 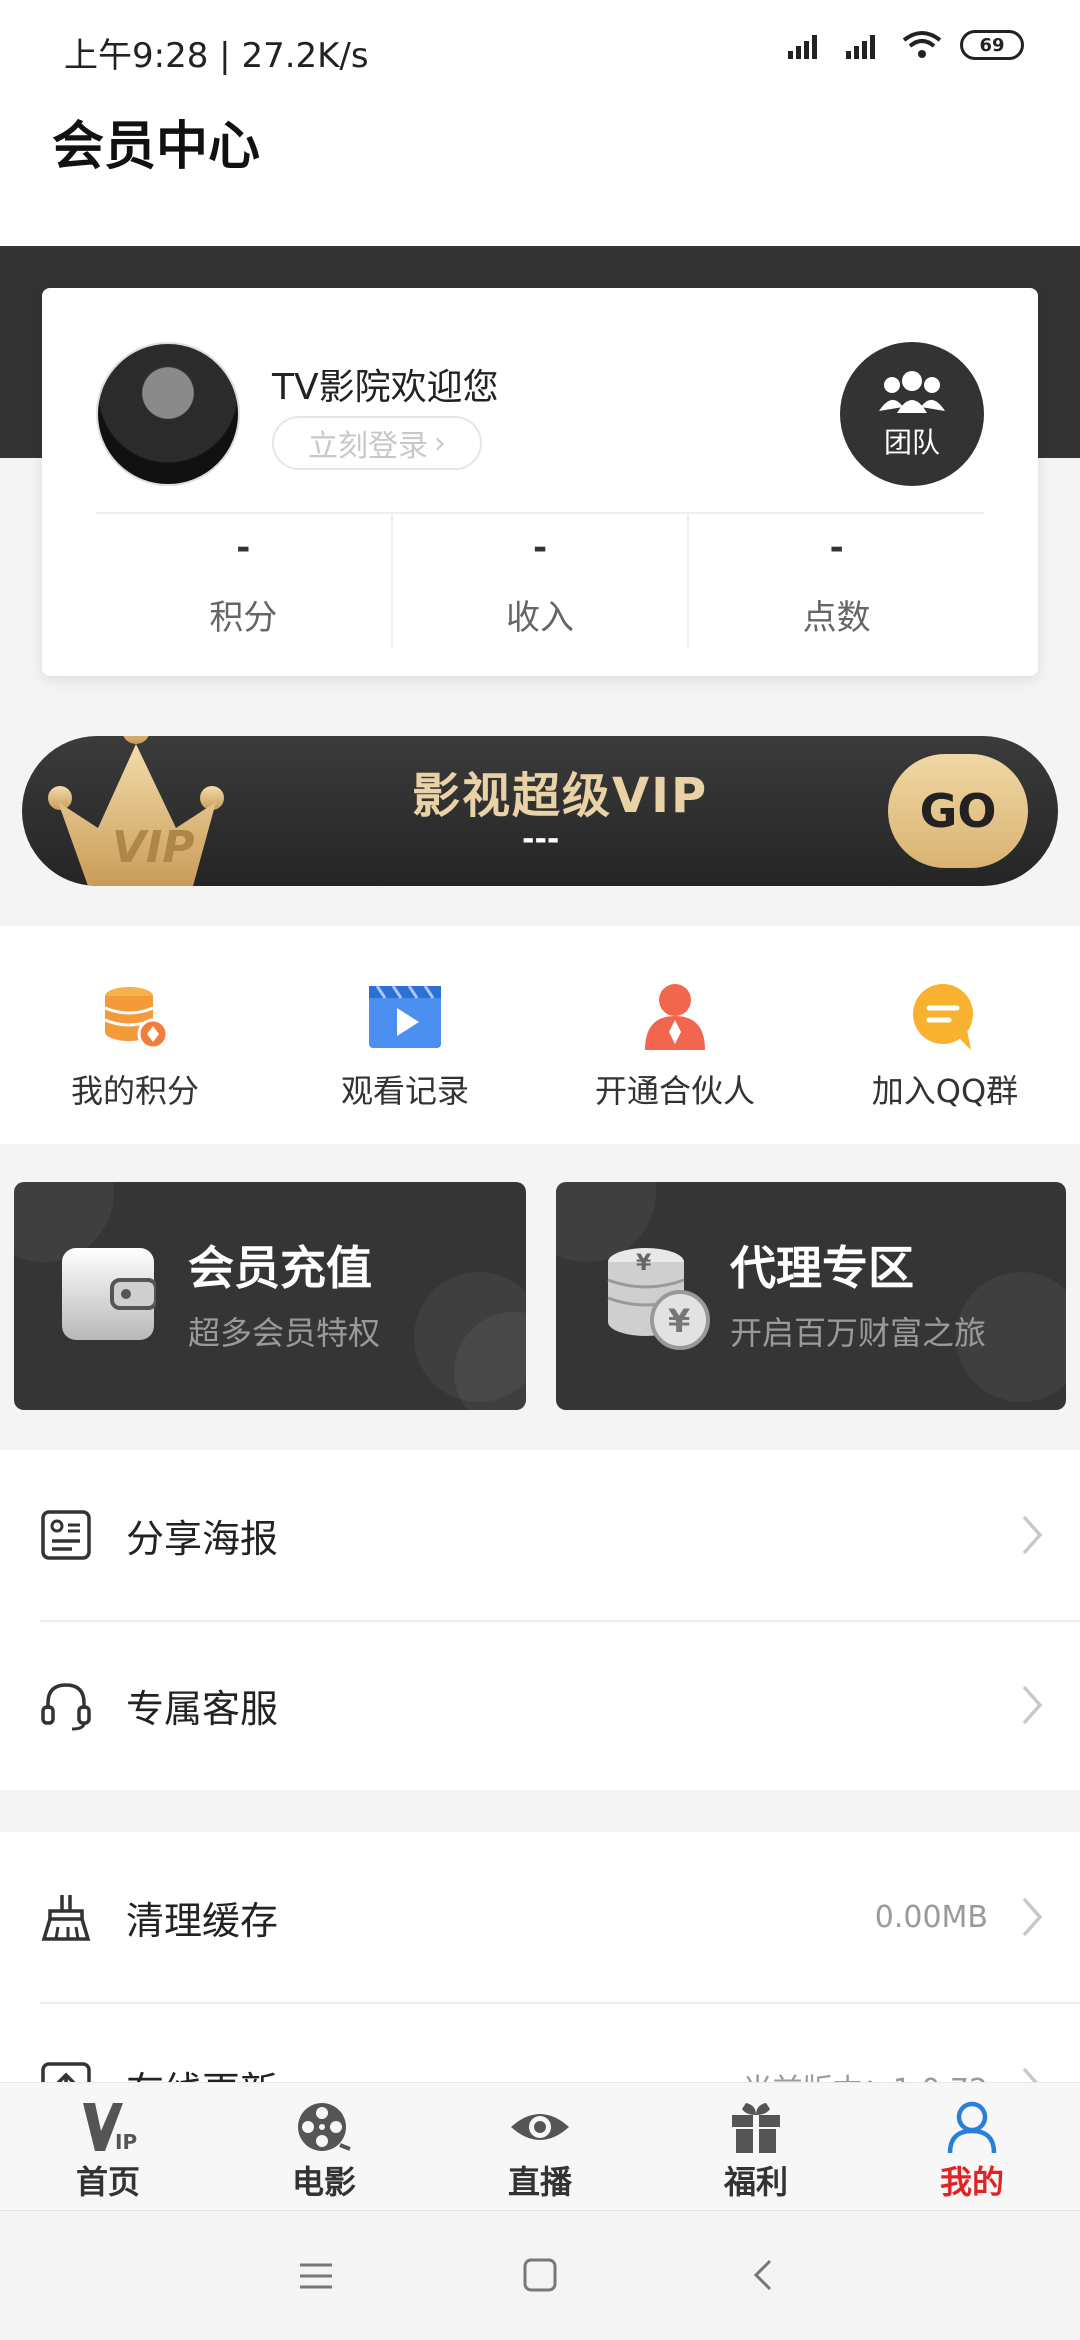 I want to click on nav-tab-home: IP 首页, so click(x=108, y=2146).